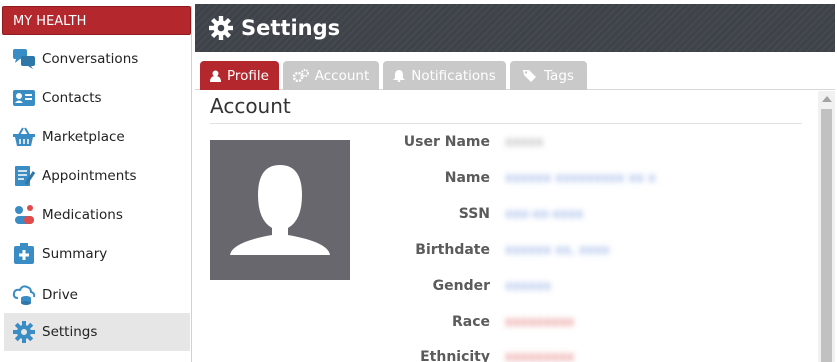 This screenshot has height=362, width=837. Describe the element at coordinates (24, 59) in the screenshot. I see `conversations-icon` at that location.